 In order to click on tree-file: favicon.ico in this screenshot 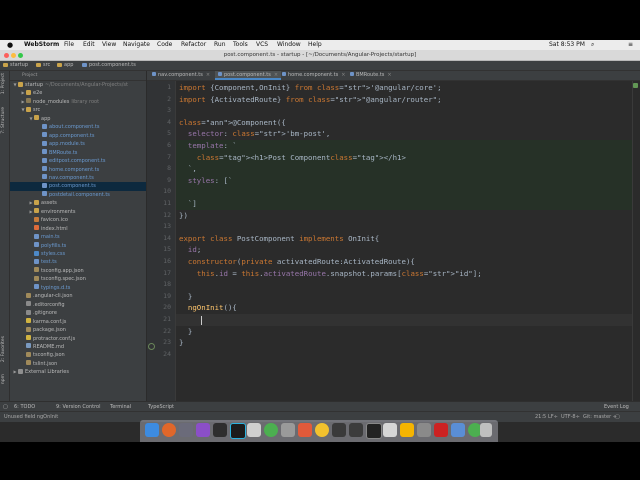, I will do `click(78, 220)`.